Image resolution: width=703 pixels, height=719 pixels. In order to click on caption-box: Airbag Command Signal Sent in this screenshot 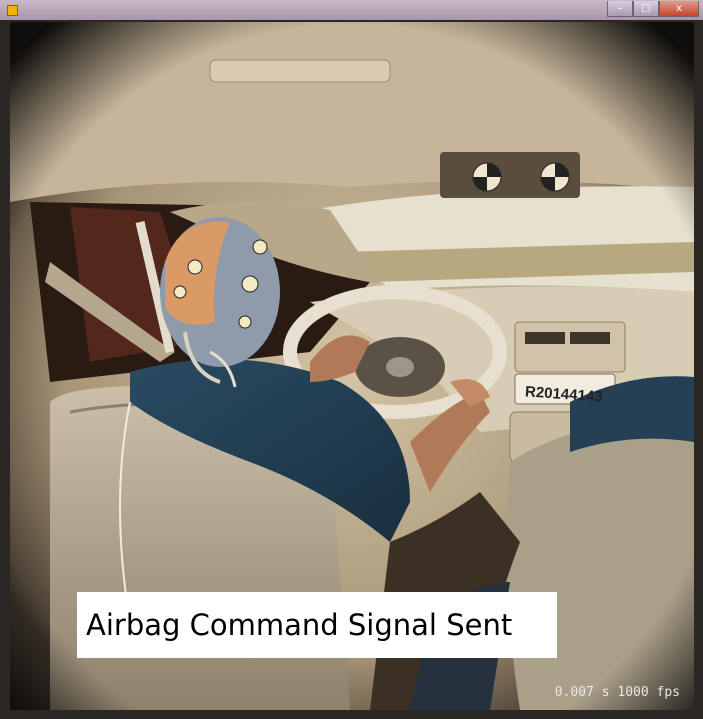, I will do `click(317, 625)`.